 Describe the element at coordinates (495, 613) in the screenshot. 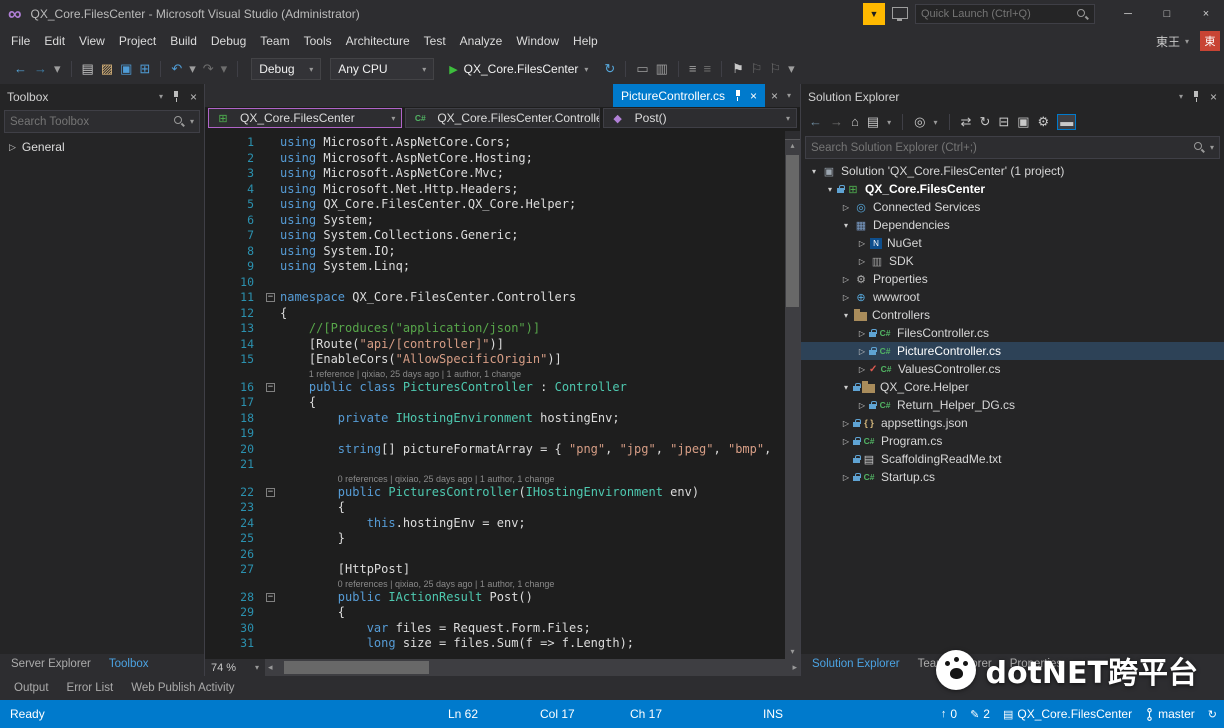

I see `code-line: 29 {` at that location.